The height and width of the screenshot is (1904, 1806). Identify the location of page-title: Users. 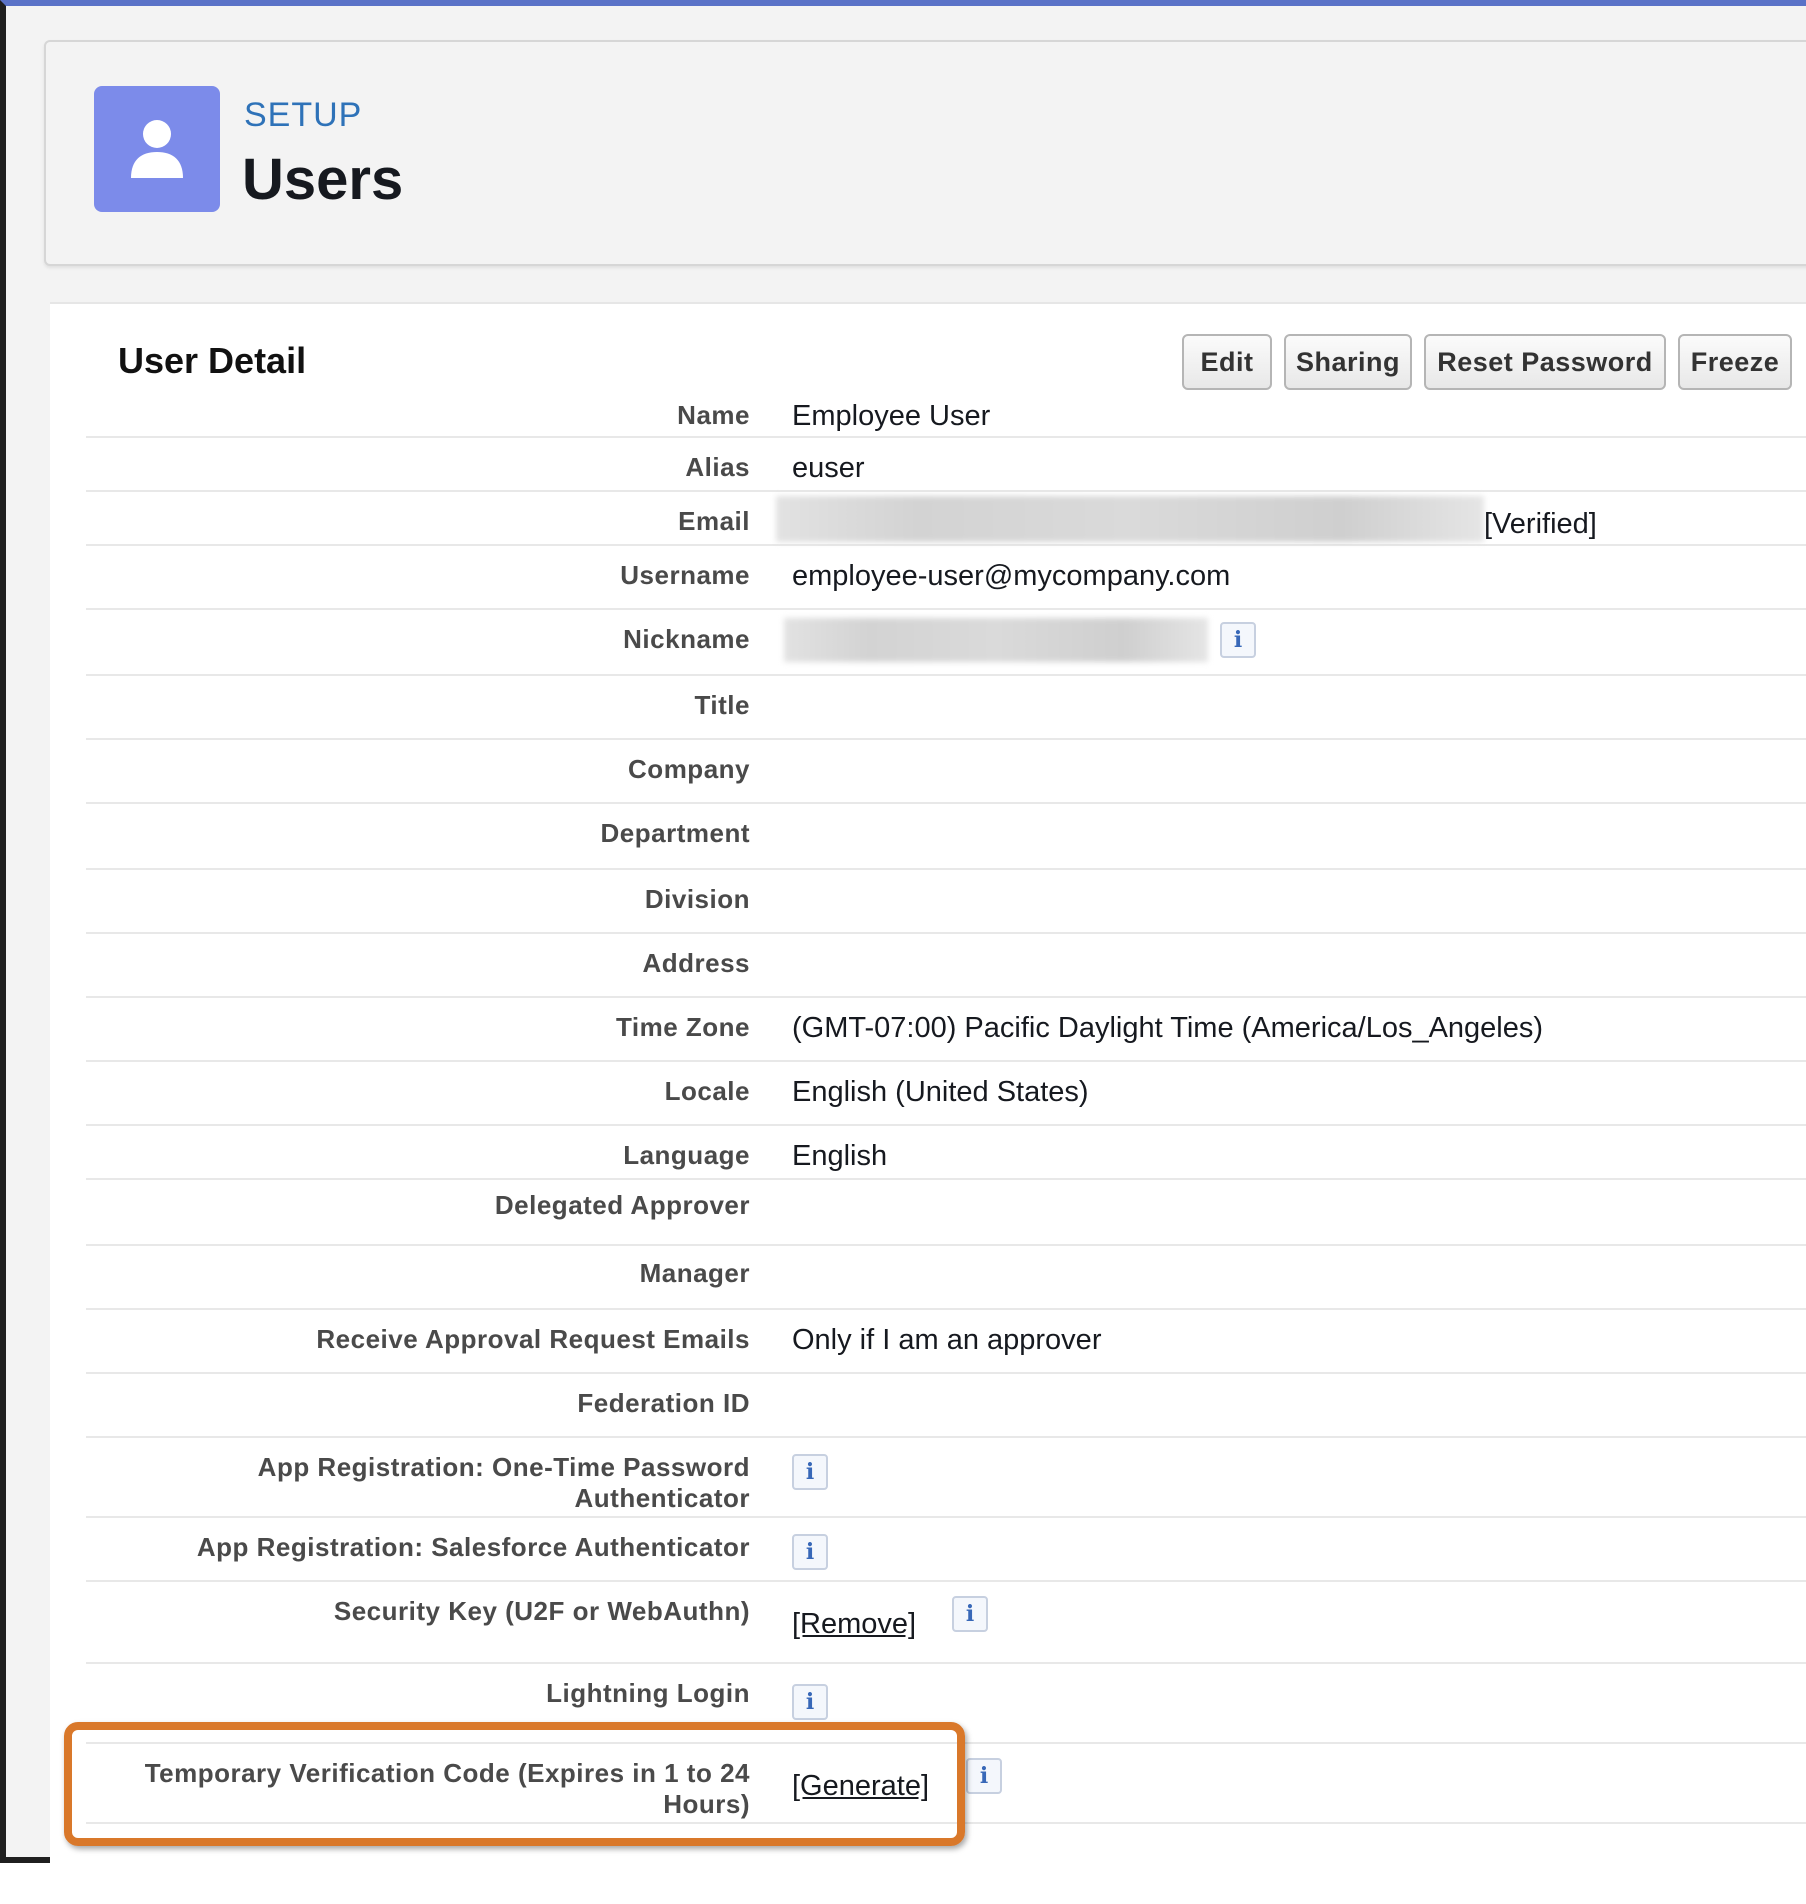
(323, 179).